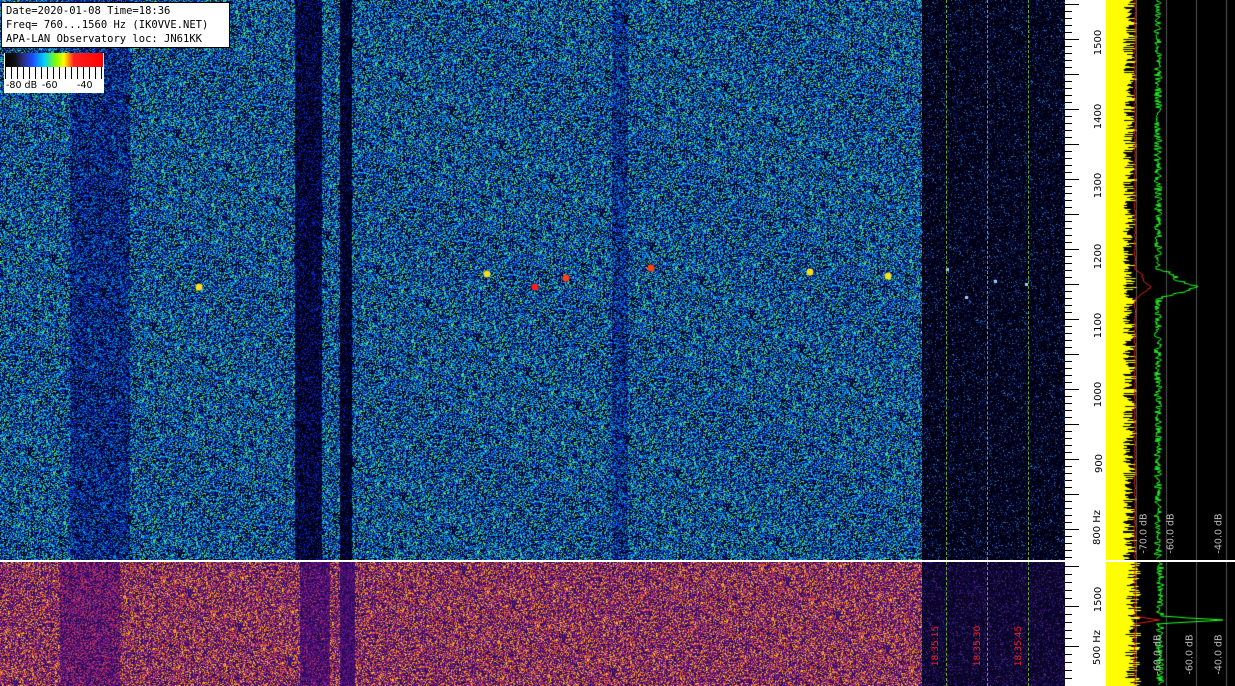 The width and height of the screenshot is (1235, 686). What do you see at coordinates (107, 25) in the screenshot?
I see `frequency-label: Freq= 760...1560 Hz (IK0VVE.NET)` at bounding box center [107, 25].